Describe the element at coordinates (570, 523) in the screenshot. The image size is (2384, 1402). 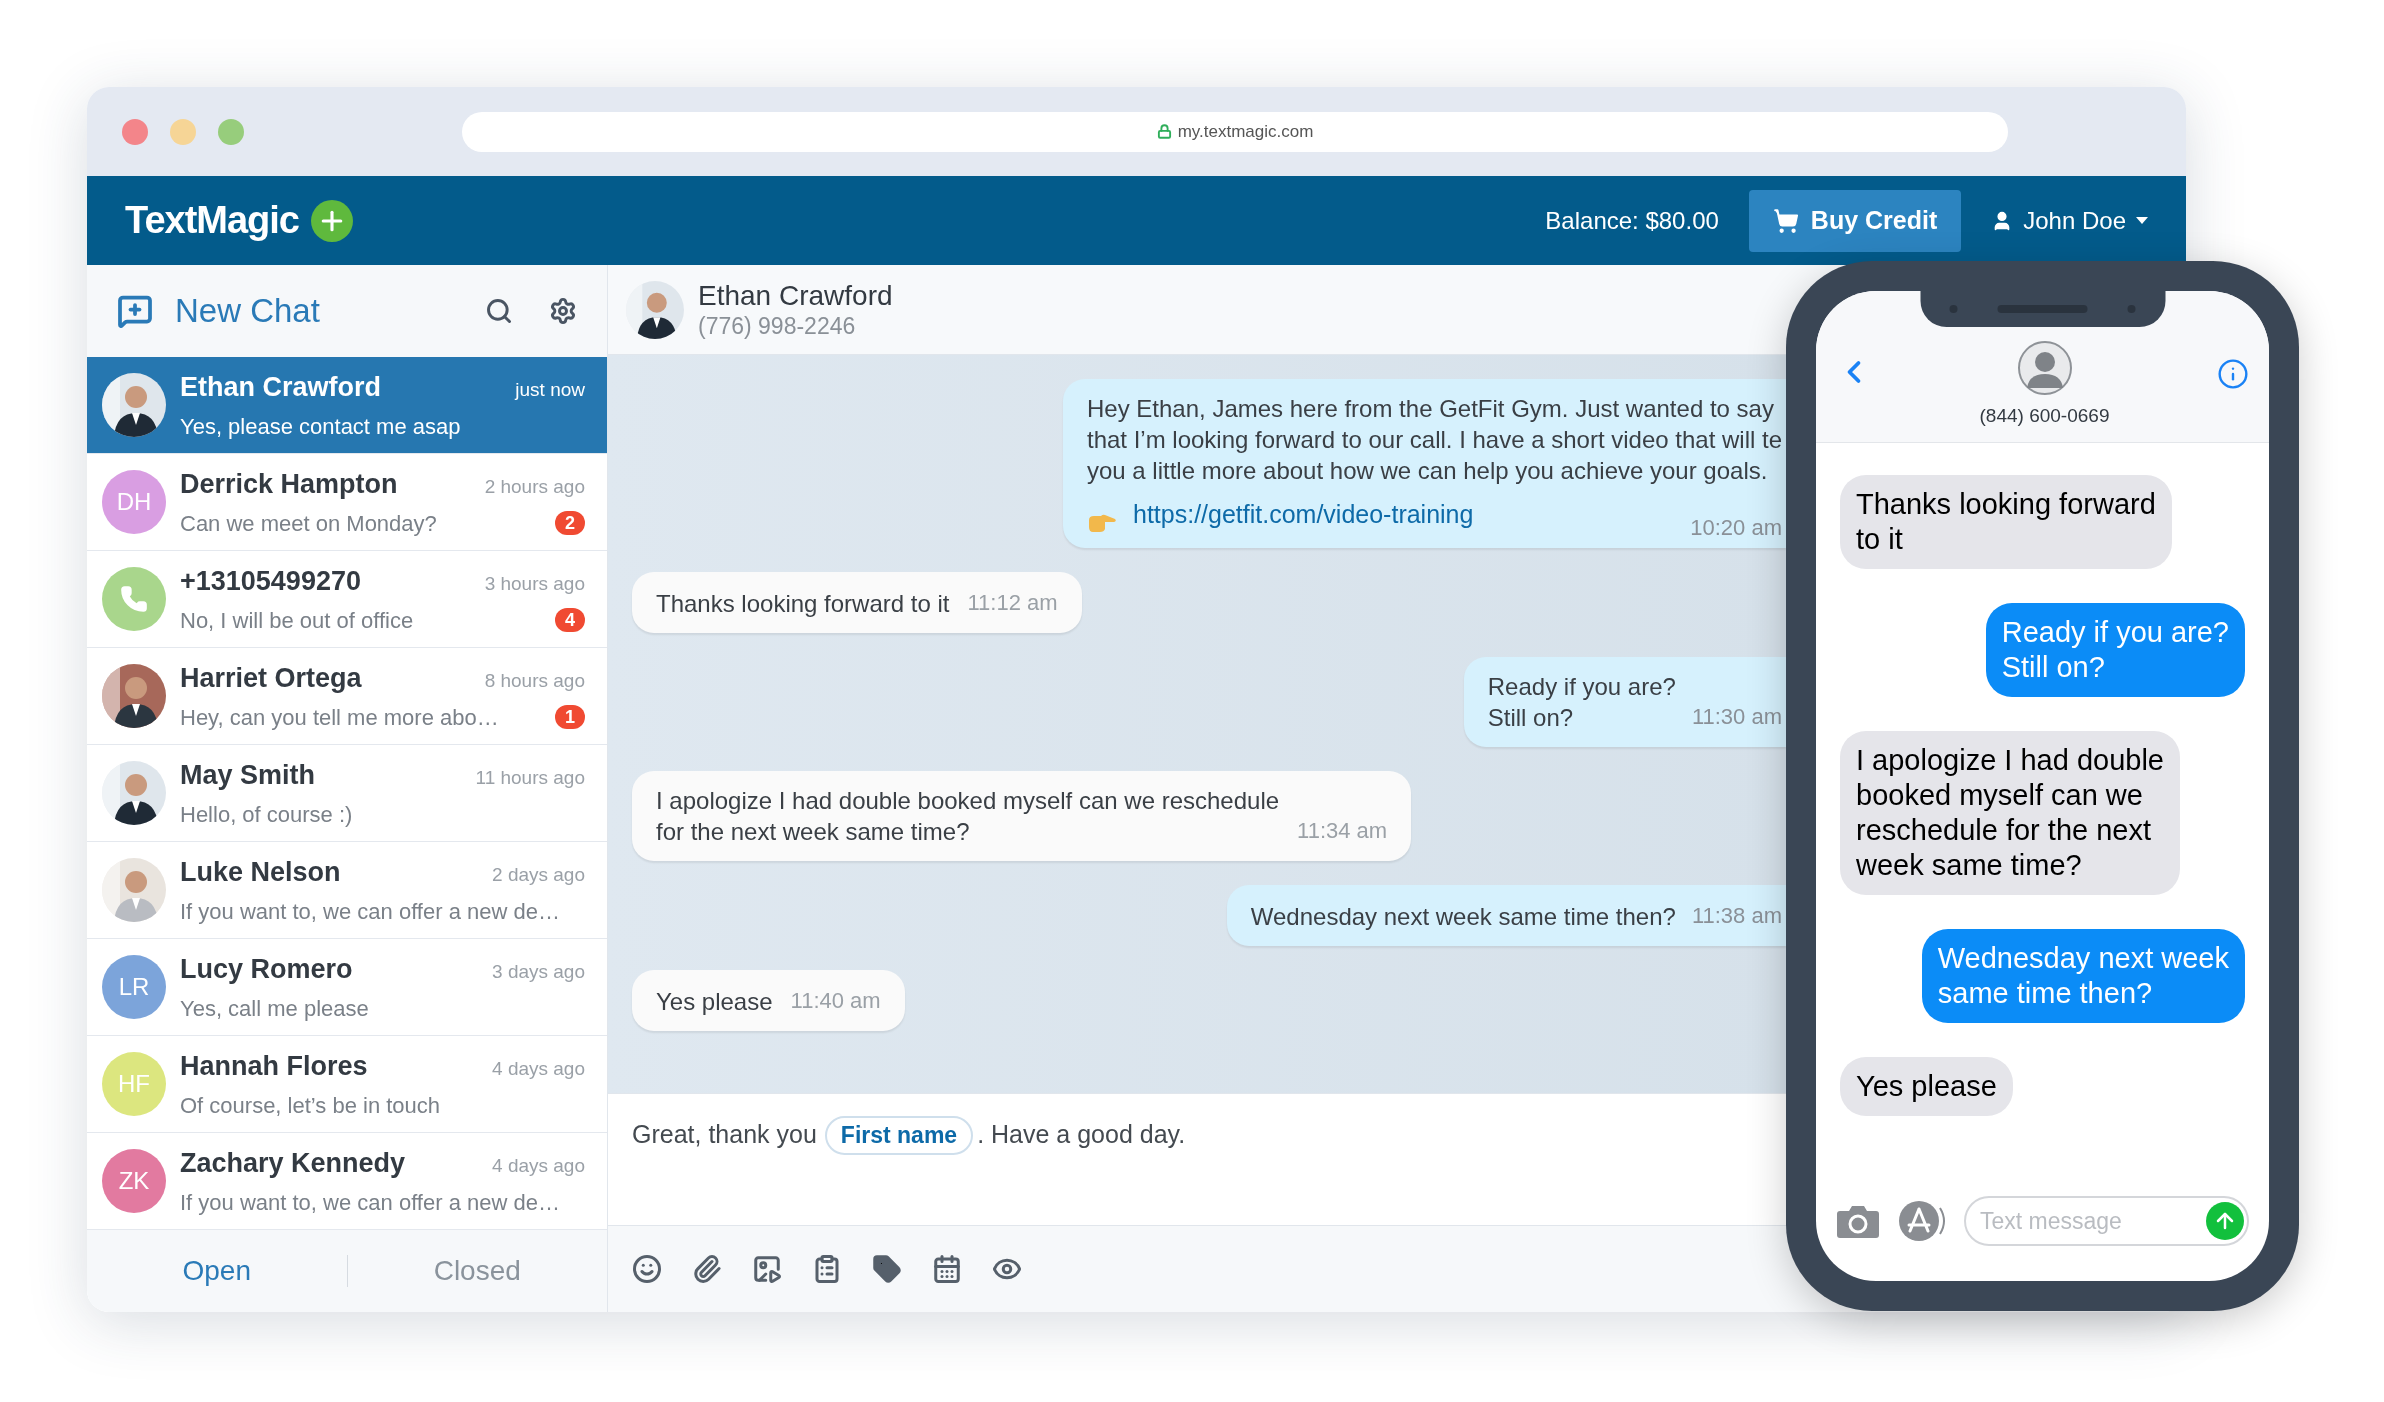
I see `unread-count: 2` at that location.